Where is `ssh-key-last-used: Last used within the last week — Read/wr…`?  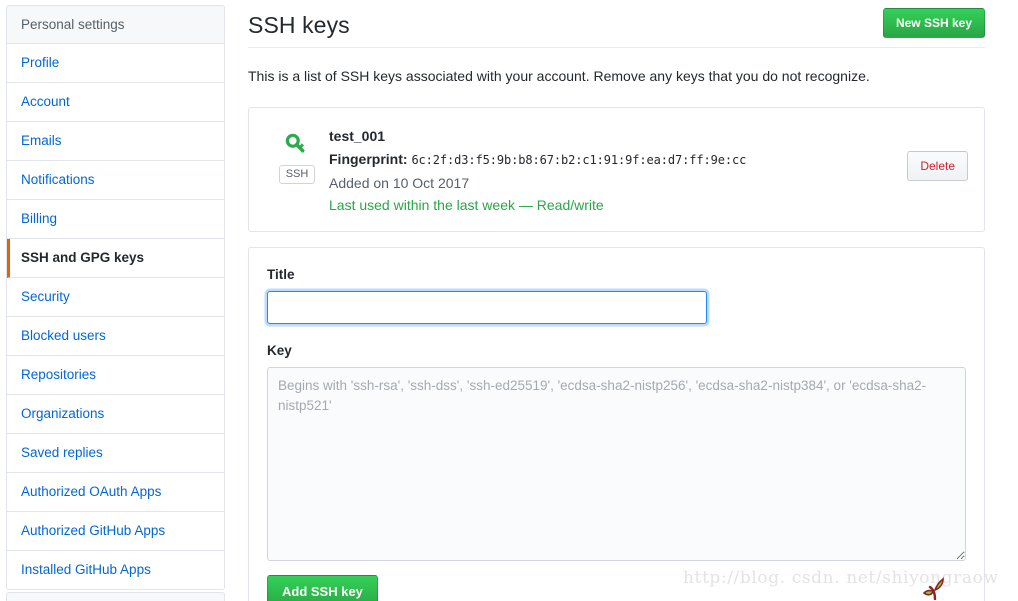 ssh-key-last-used: Last used within the last week — Read/wr… is located at coordinates (466, 205).